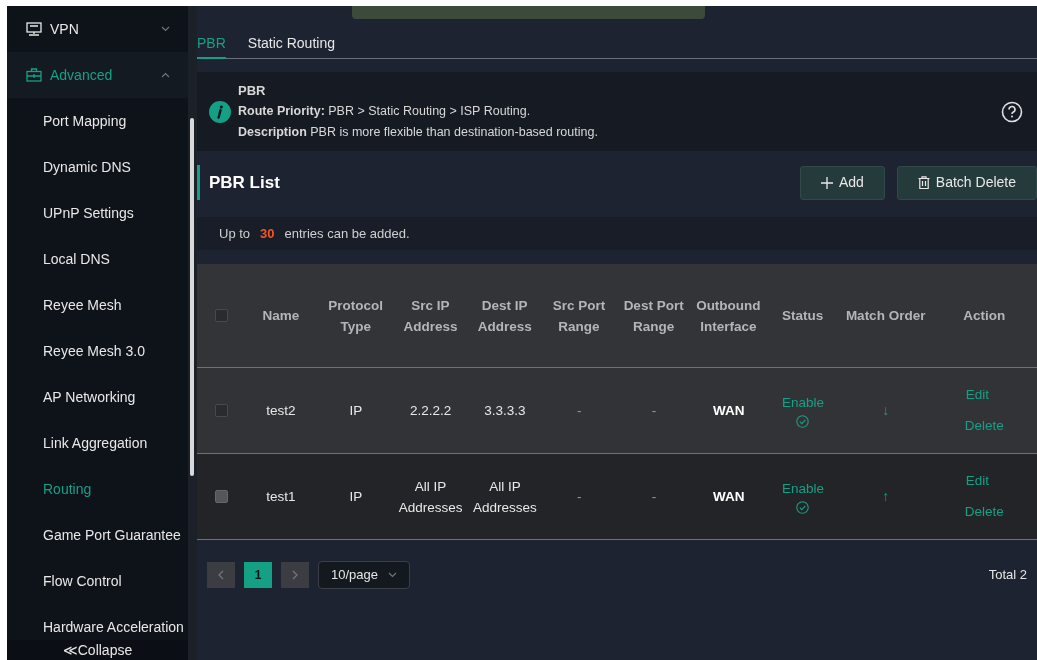  Describe the element at coordinates (97, 75) in the screenshot. I see `sidebar-group: Advanced` at that location.